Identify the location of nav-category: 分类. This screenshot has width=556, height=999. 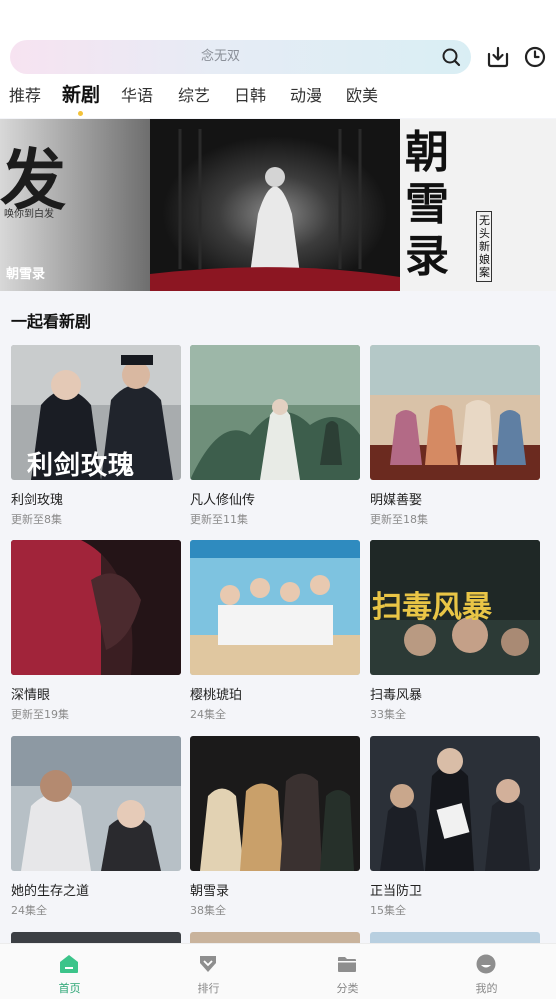
(347, 971).